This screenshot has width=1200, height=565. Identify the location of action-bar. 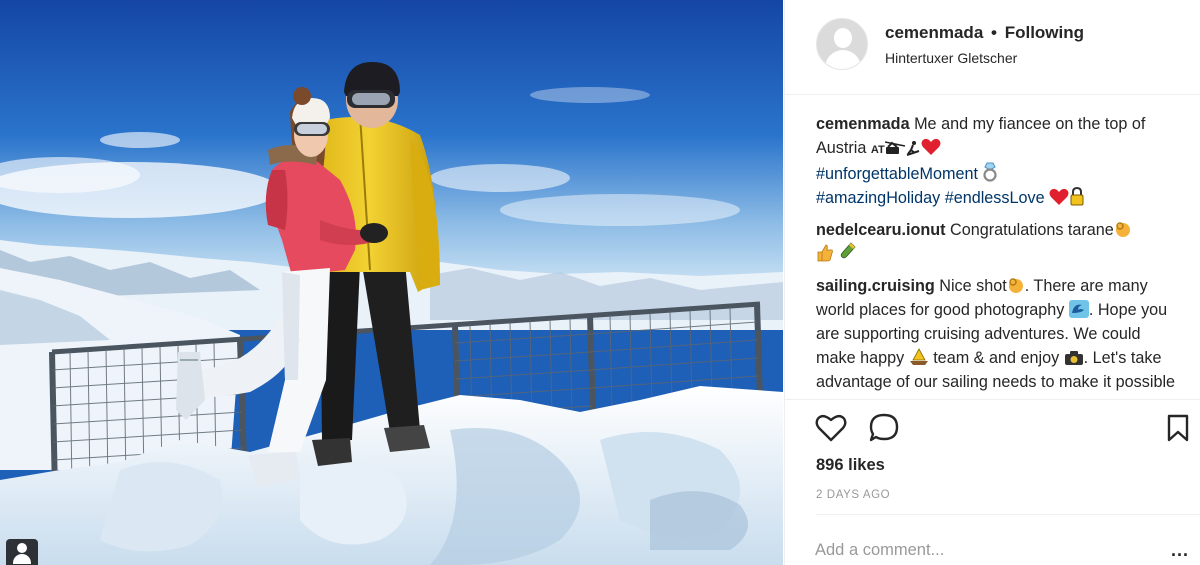
(992, 428).